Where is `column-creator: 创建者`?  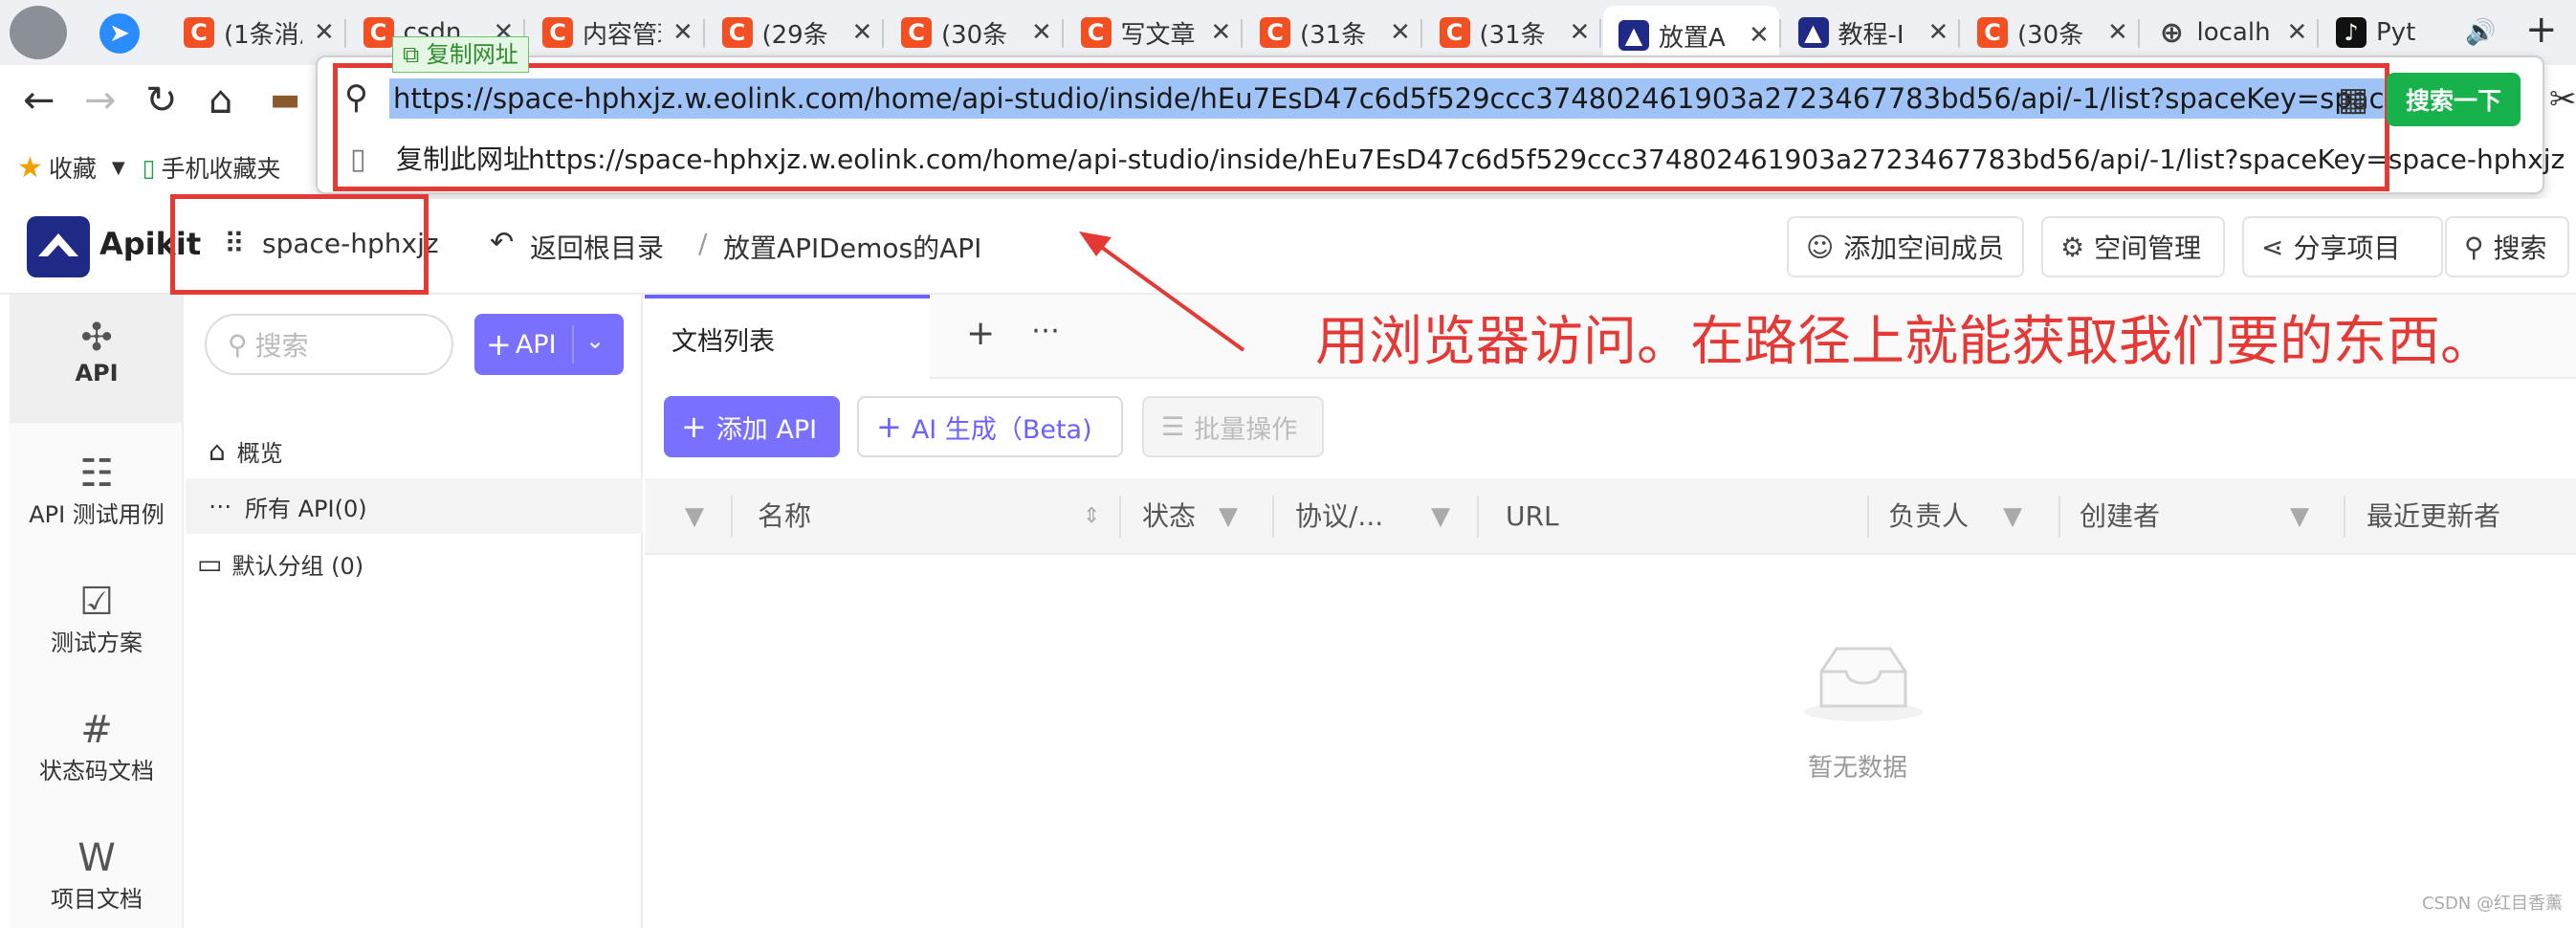
column-creator: 创建者 is located at coordinates (2120, 517).